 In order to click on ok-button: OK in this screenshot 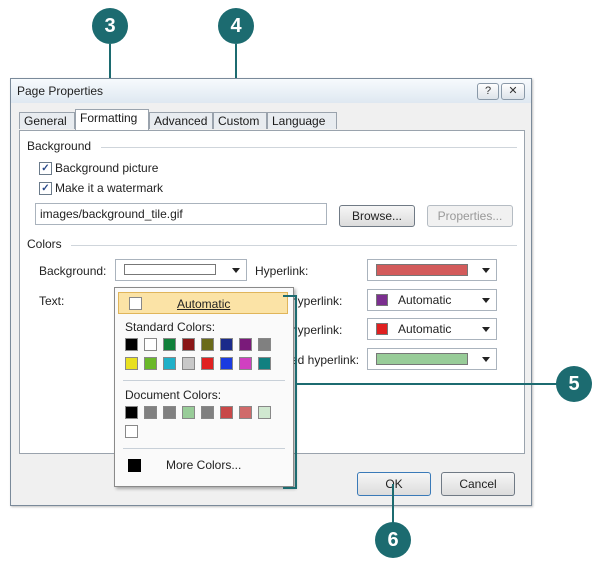, I will do `click(394, 484)`.